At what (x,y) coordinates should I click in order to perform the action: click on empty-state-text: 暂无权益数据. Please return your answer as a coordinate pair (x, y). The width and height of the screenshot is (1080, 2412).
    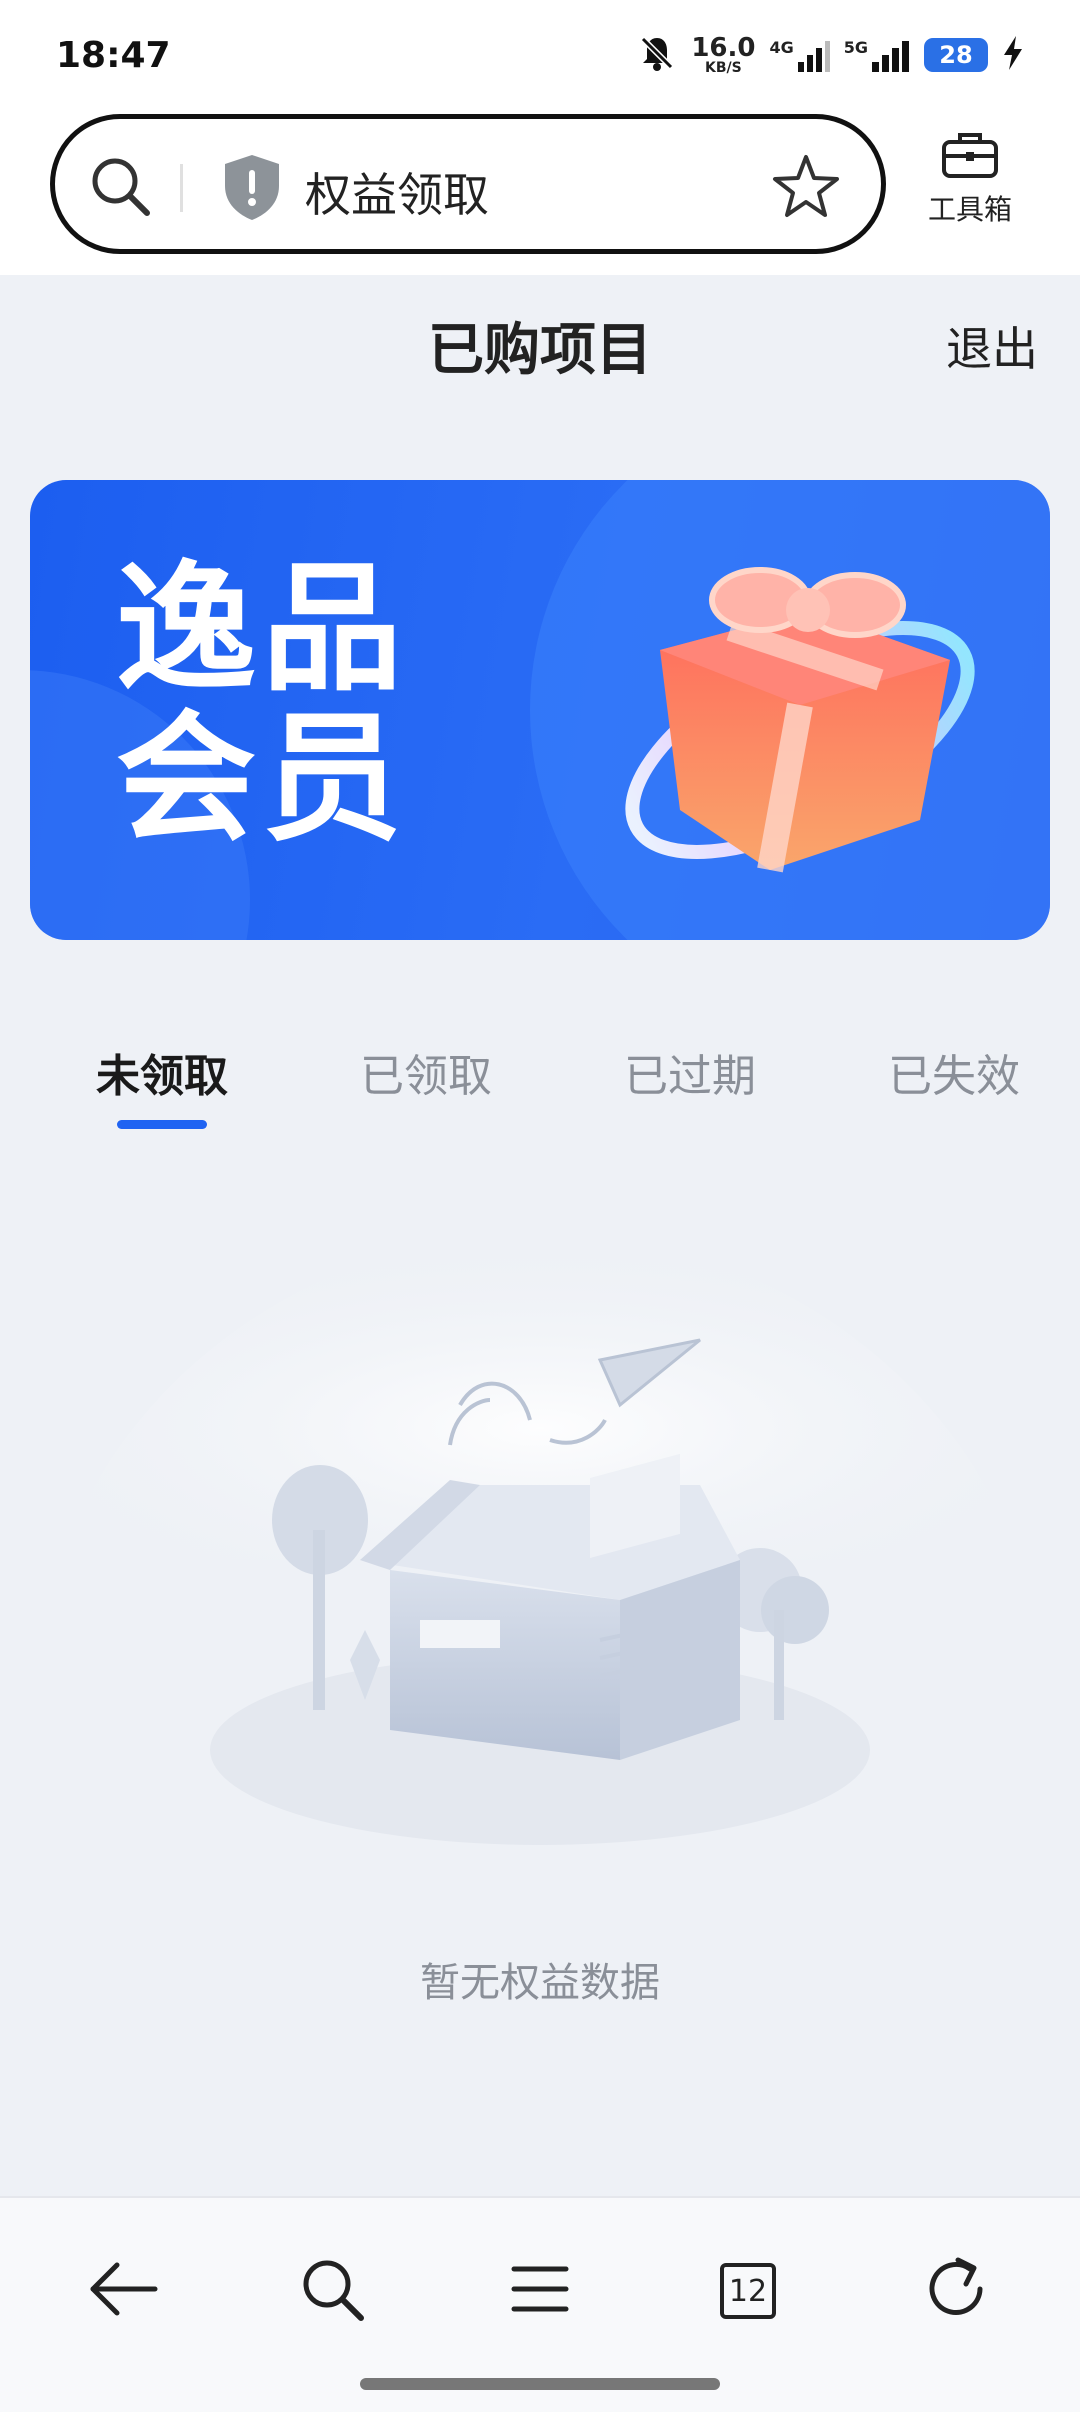
    Looking at the image, I should click on (540, 1983).